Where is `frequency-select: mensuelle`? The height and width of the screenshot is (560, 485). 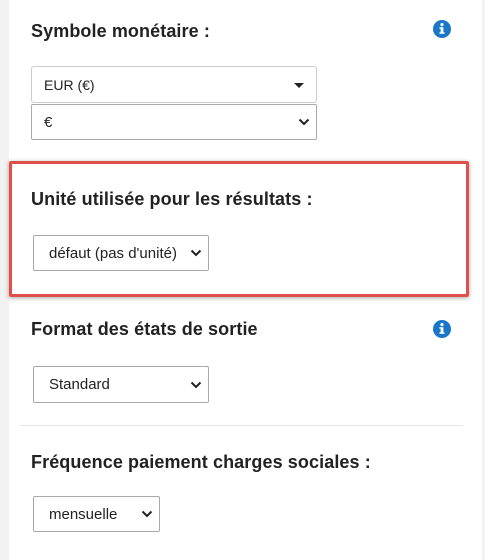 frequency-select: mensuelle is located at coordinates (96, 514).